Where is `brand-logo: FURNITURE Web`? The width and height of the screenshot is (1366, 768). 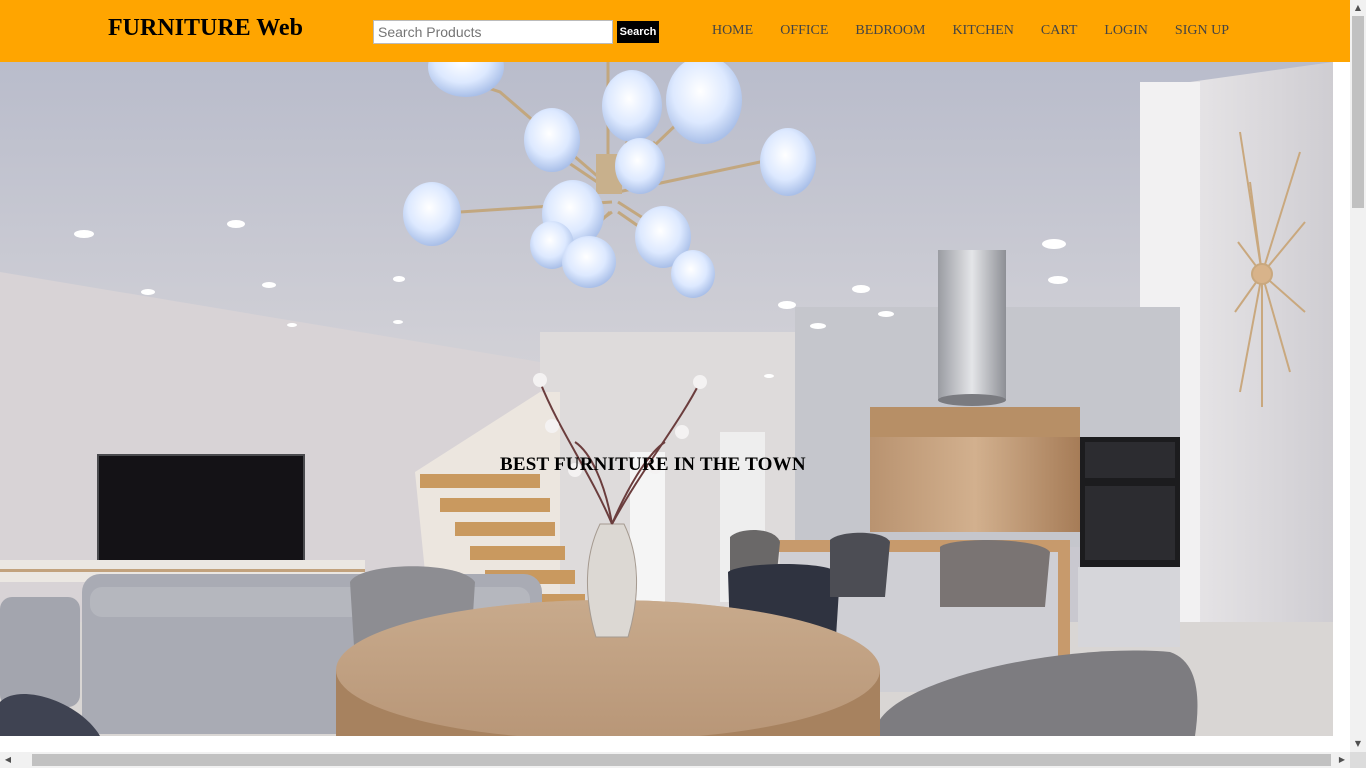
brand-logo: FURNITURE Web is located at coordinates (205, 28).